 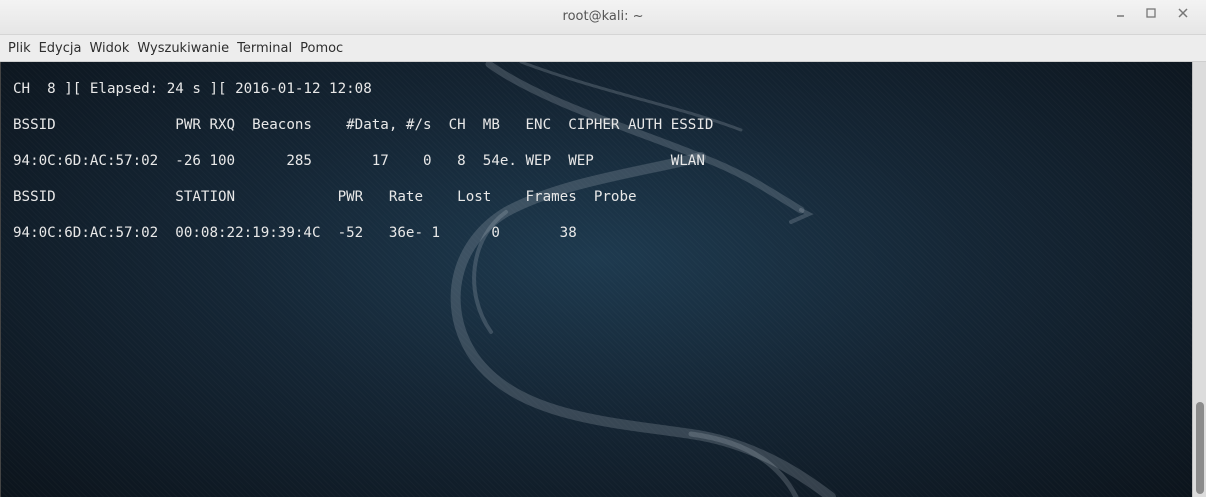 What do you see at coordinates (109, 48) in the screenshot?
I see `menu-widok: Widok` at bounding box center [109, 48].